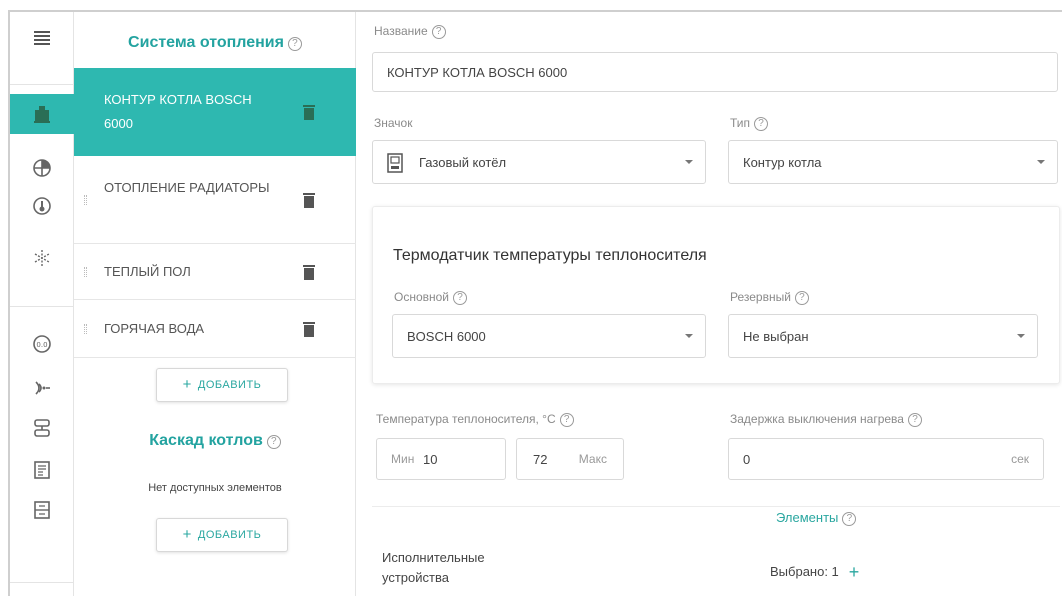 The width and height of the screenshot is (1062, 596). Describe the element at coordinates (42, 470) in the screenshot. I see `schedule-icon` at that location.